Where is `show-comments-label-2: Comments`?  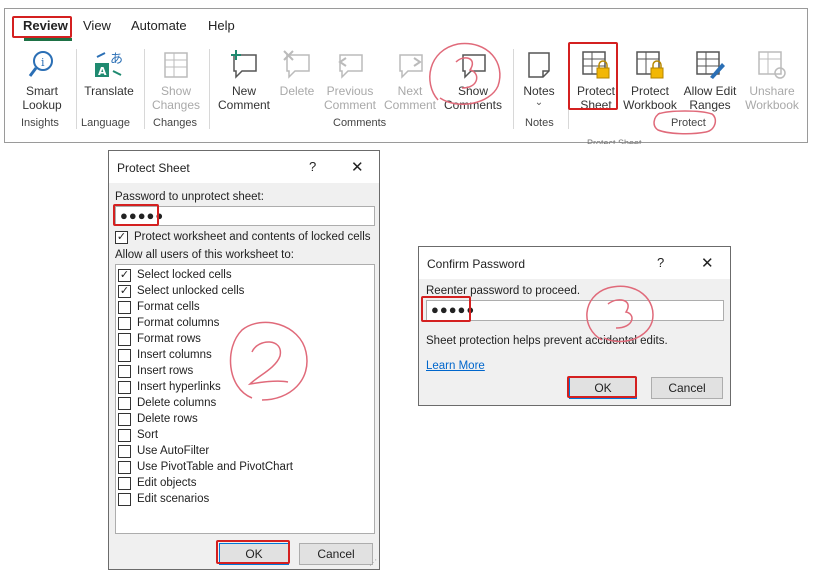
show-comments-label-2: Comments is located at coordinates (472, 105).